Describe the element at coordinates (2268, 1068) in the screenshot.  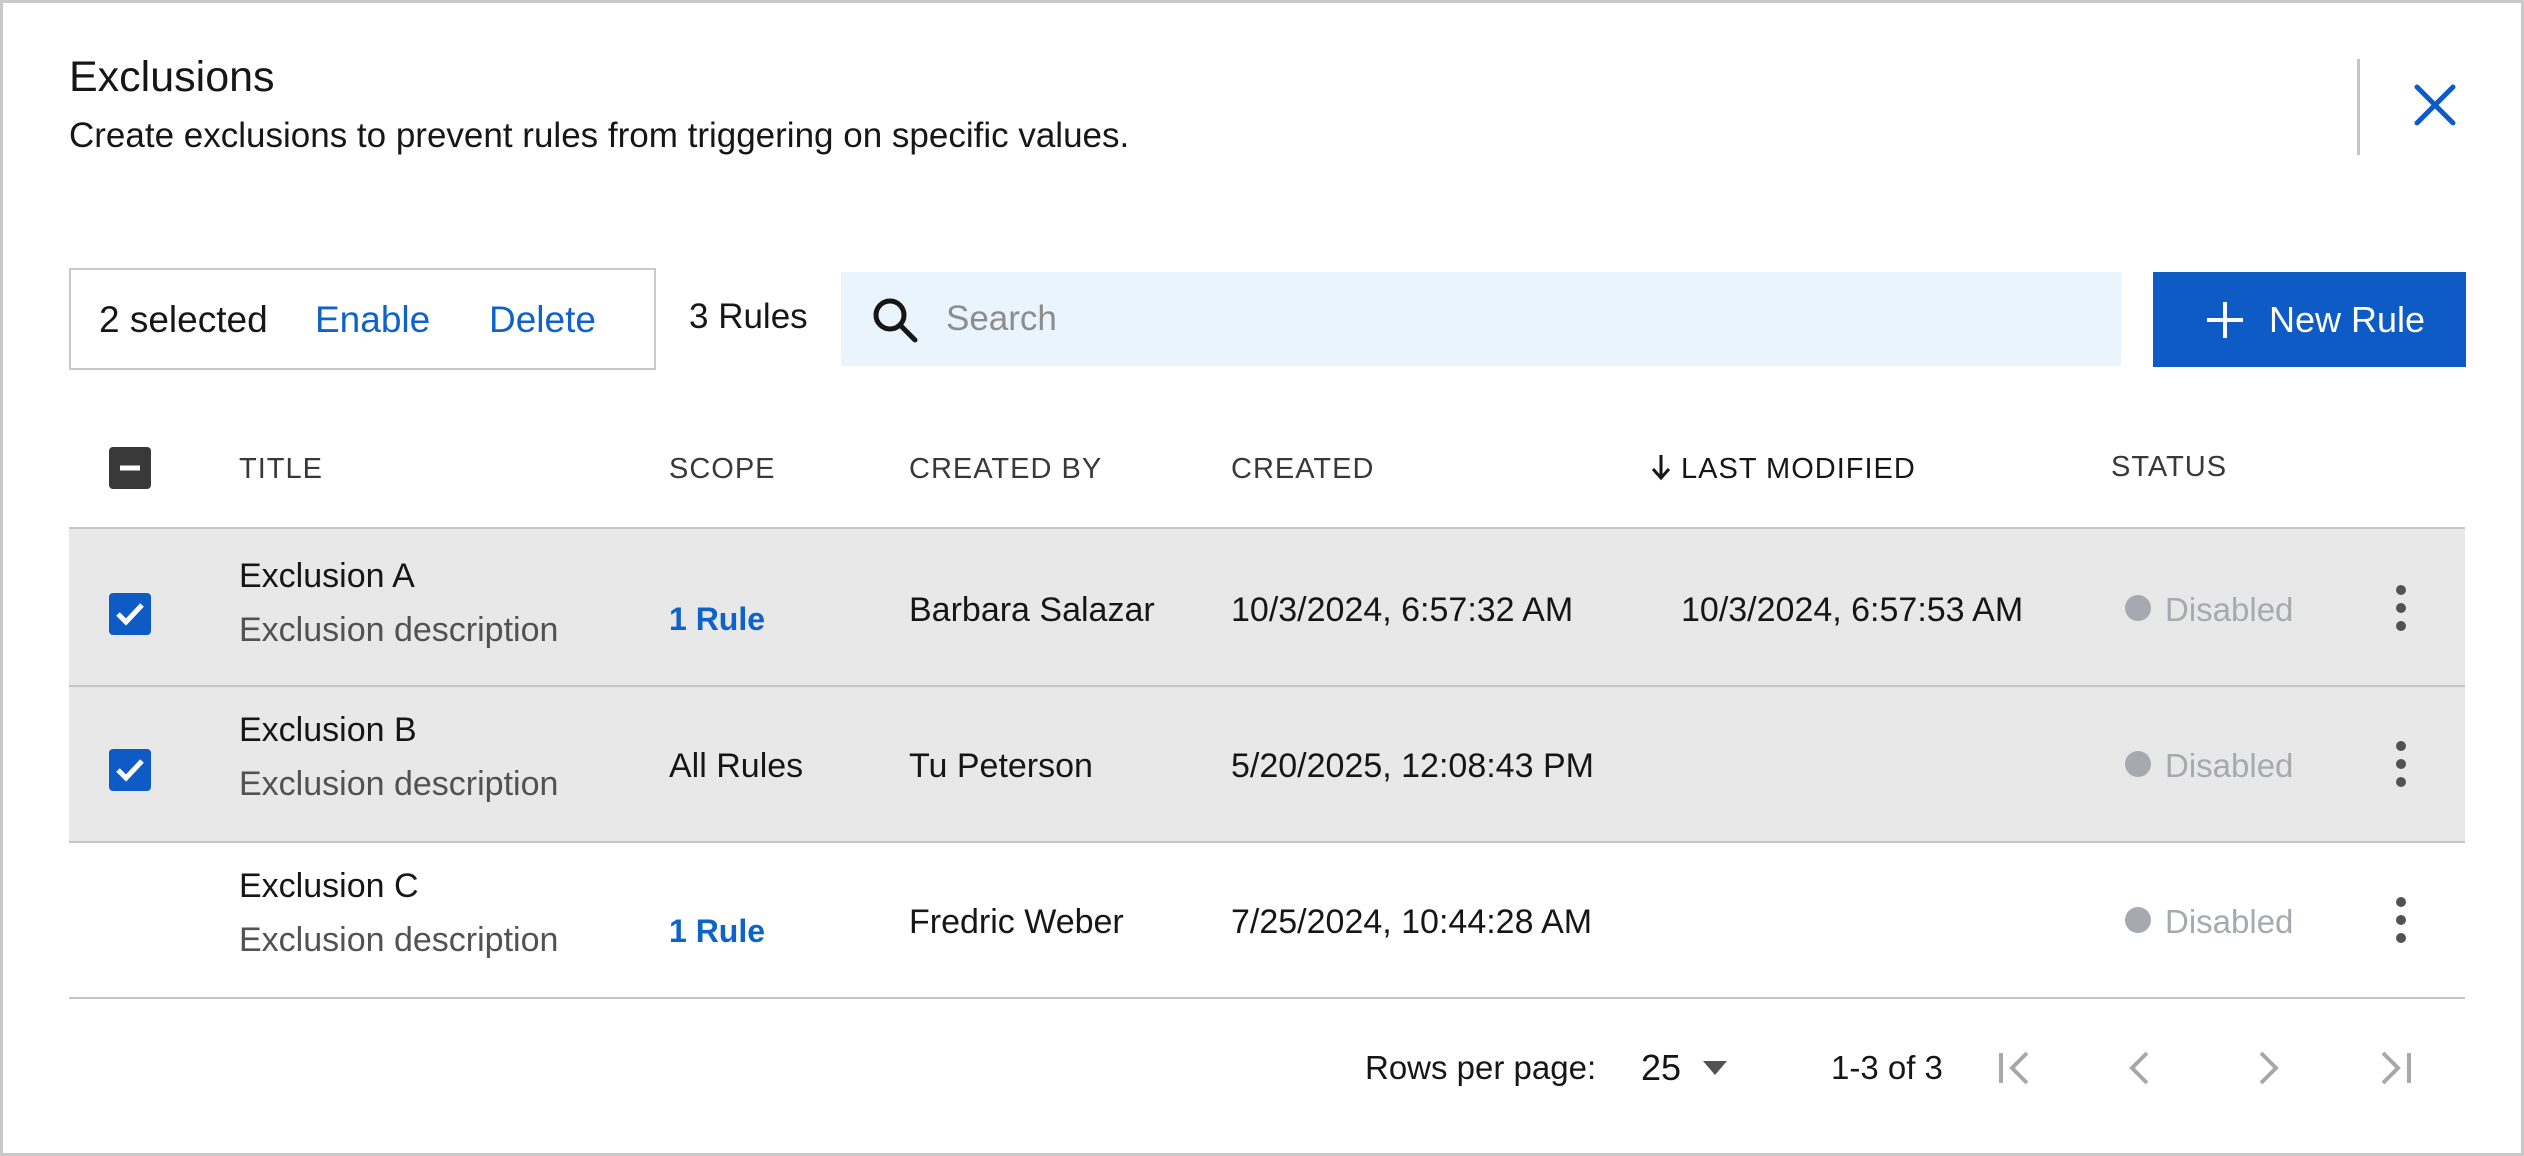
I see `next-page-icon` at that location.